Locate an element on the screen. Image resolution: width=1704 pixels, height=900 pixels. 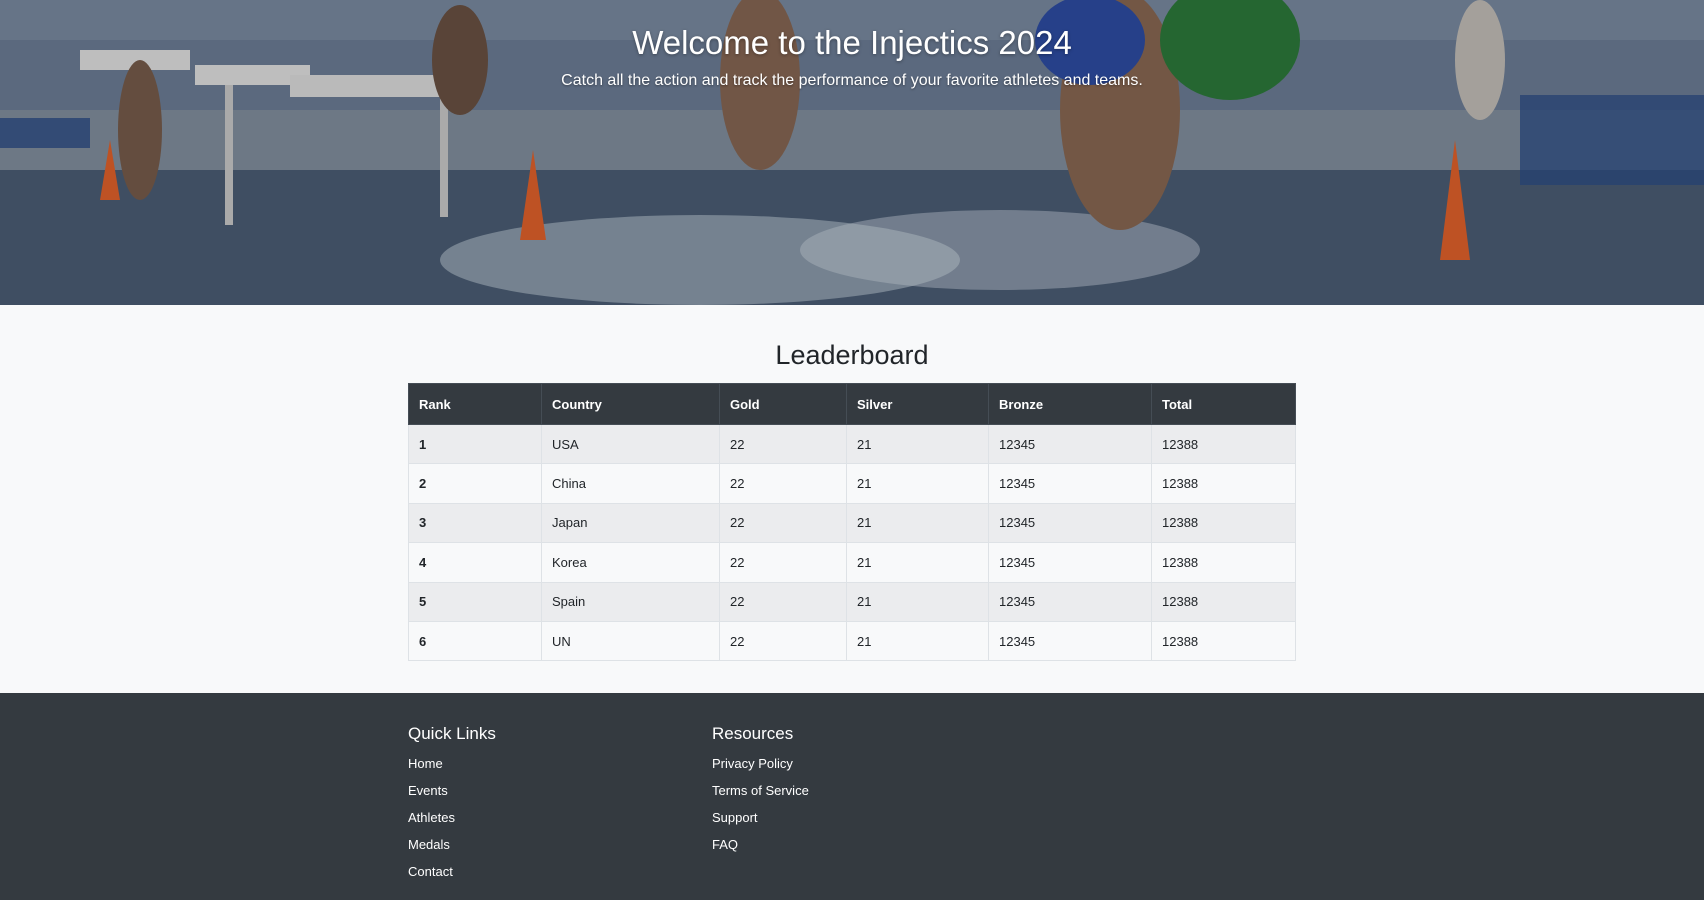
table-row: 4 Korea 22 21 12345 12388 is located at coordinates (852, 562).